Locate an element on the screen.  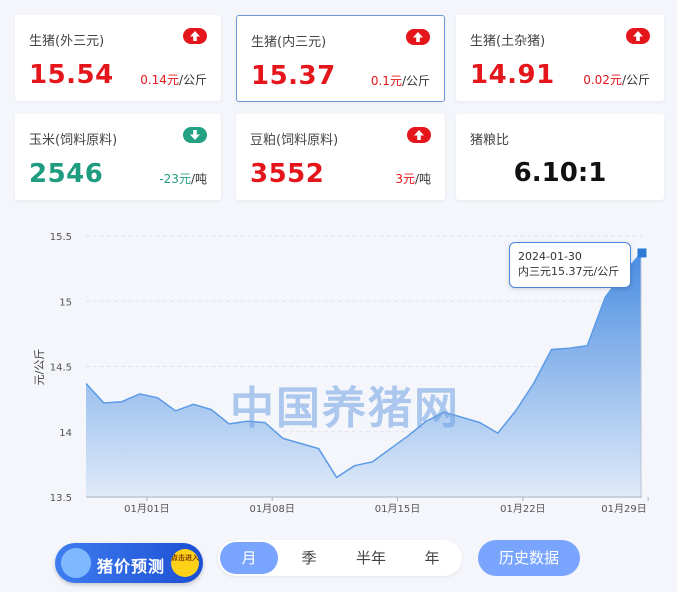
y-tick-label: 15 is located at coordinates (65, 302).